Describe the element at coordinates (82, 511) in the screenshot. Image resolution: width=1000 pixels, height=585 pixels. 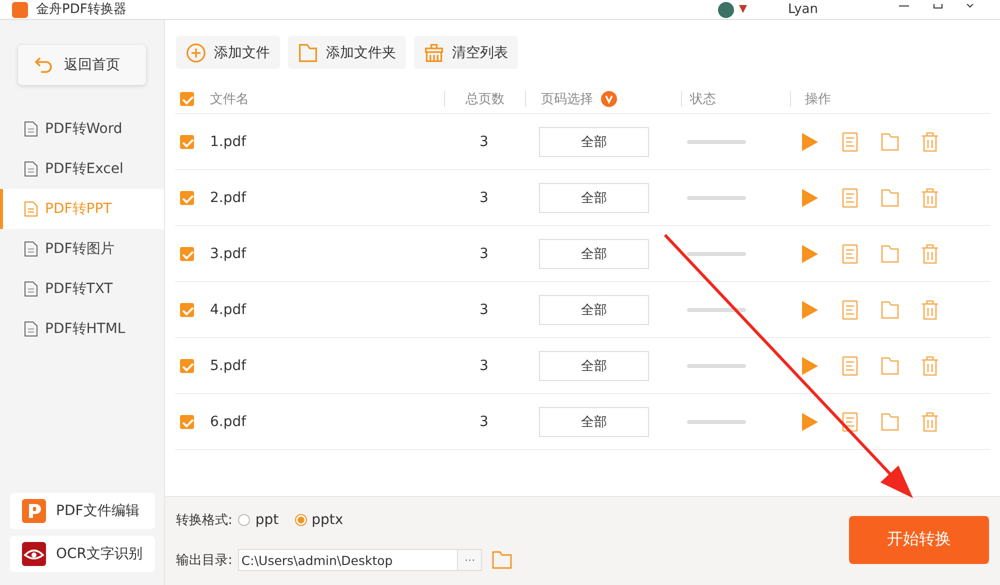
I see `app-shortcut-button: PDF文件编辑` at that location.